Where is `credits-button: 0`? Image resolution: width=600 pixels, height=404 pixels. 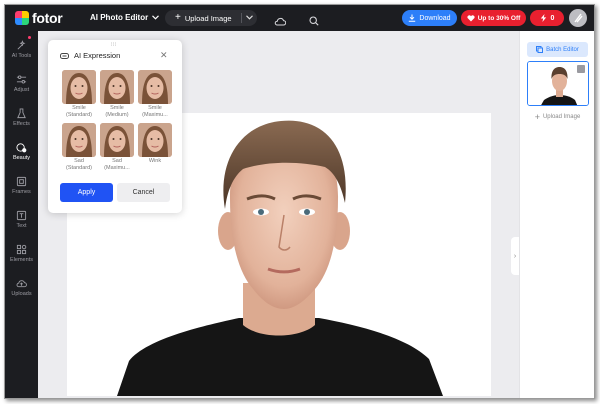
credits-button: 0 is located at coordinates (547, 18).